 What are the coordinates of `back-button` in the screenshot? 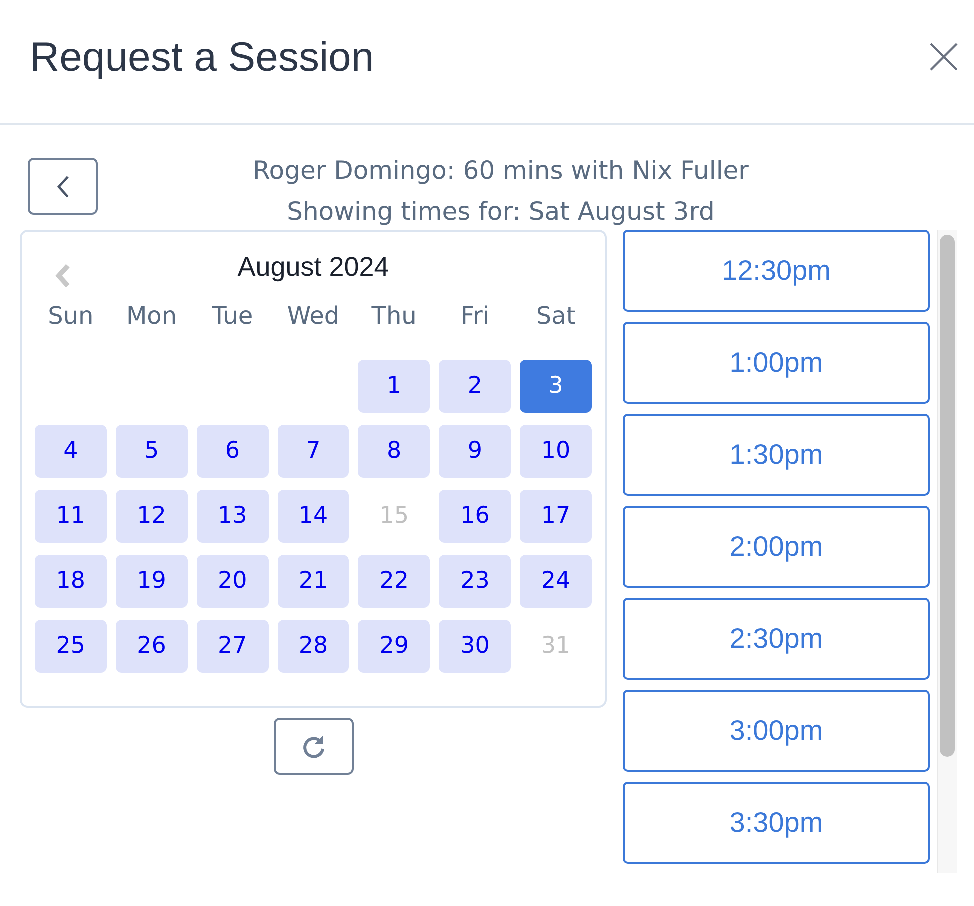 It's located at (63, 186).